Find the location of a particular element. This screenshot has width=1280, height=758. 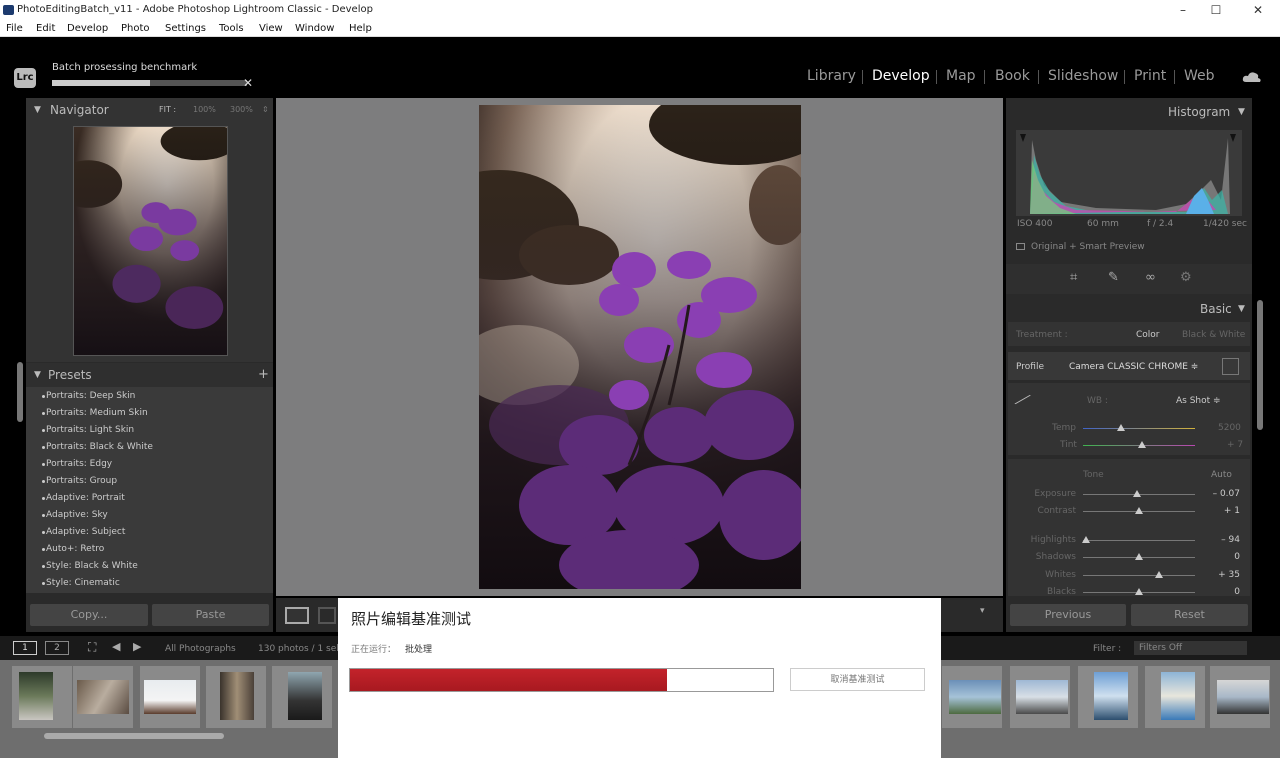

module-print: Print is located at coordinates (1150, 76).